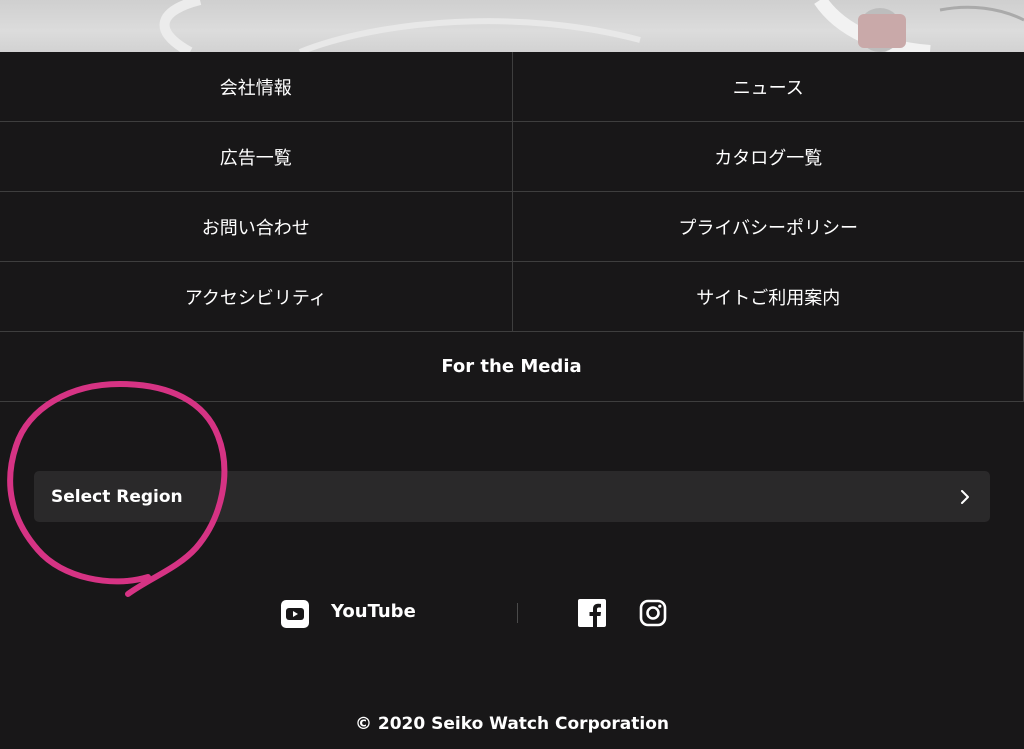 This screenshot has height=749, width=1024. Describe the element at coordinates (256, 226) in the screenshot. I see `link-contact: お問い合わせ` at that location.